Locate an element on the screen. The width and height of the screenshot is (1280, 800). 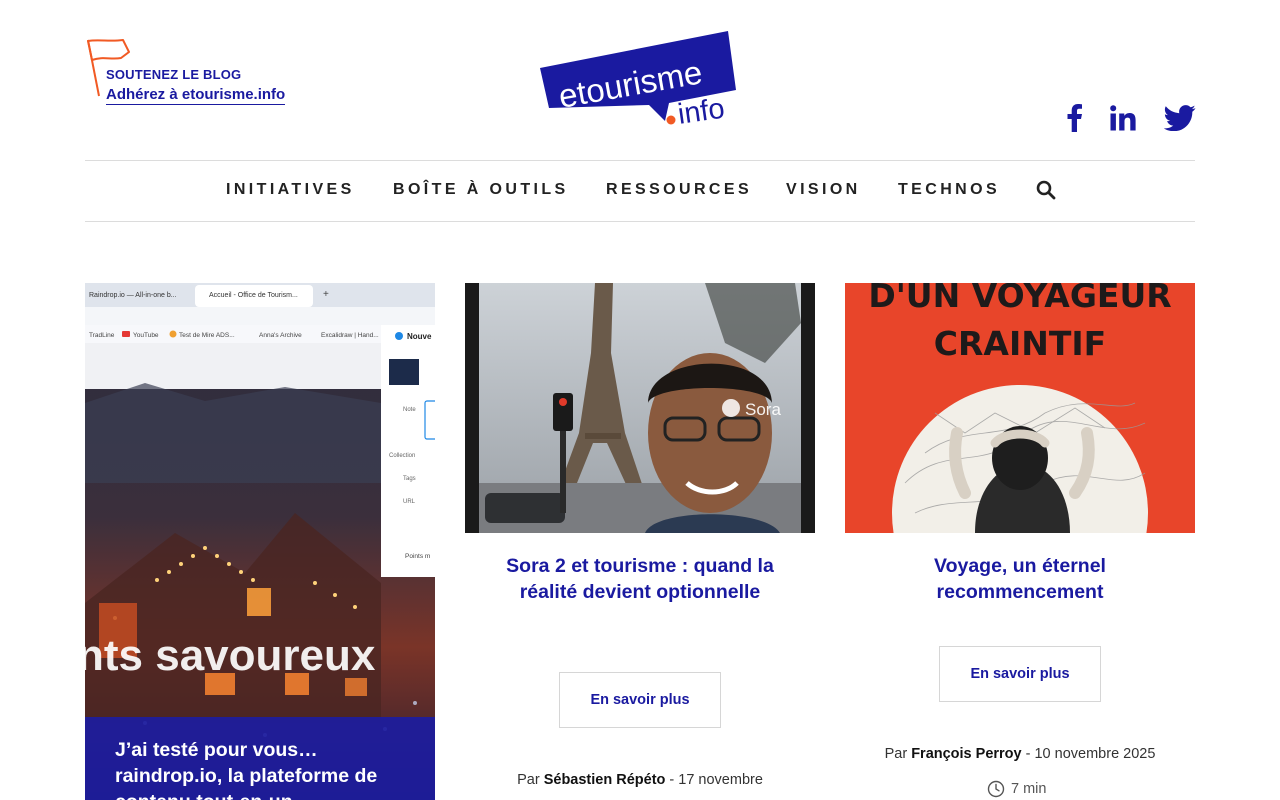
panel-label-collection: Collection is located at coordinates (402, 456).